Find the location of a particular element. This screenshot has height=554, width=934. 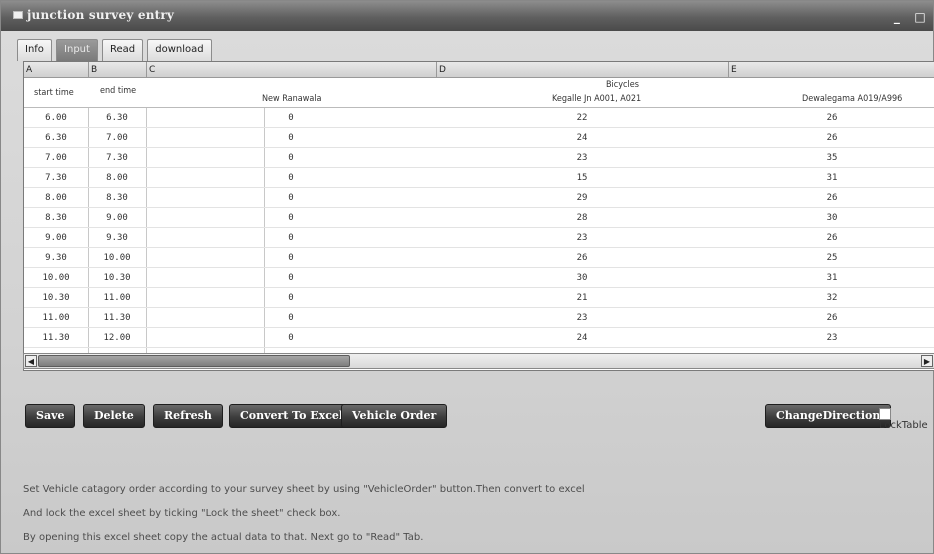

cell-start-time: 7.30 is located at coordinates (56, 178).